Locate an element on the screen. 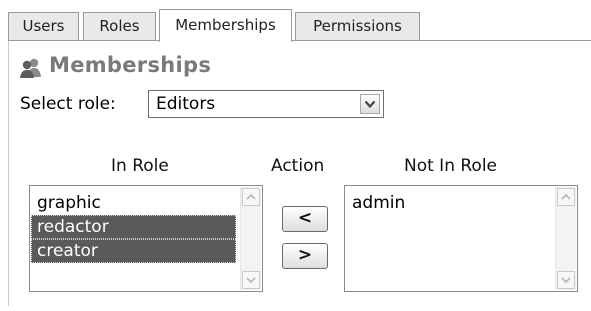 This screenshot has width=591, height=311. action-header: Action is located at coordinates (298, 166).